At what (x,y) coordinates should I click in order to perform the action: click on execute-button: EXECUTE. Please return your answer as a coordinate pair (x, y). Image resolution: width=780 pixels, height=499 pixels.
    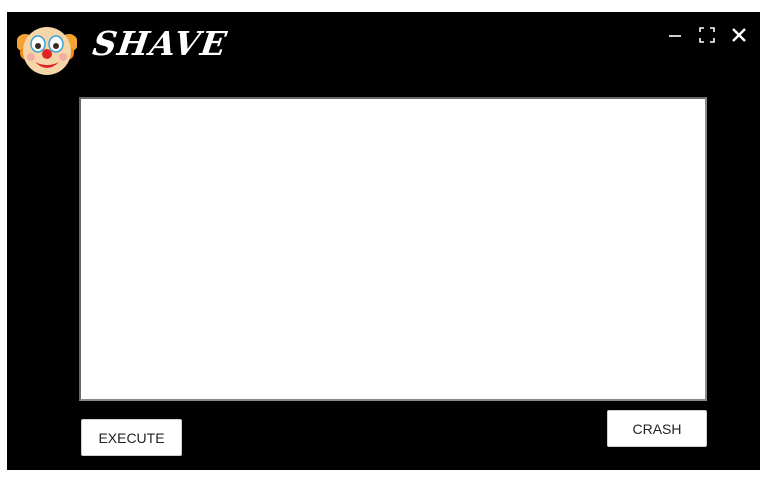
    Looking at the image, I should click on (131, 437).